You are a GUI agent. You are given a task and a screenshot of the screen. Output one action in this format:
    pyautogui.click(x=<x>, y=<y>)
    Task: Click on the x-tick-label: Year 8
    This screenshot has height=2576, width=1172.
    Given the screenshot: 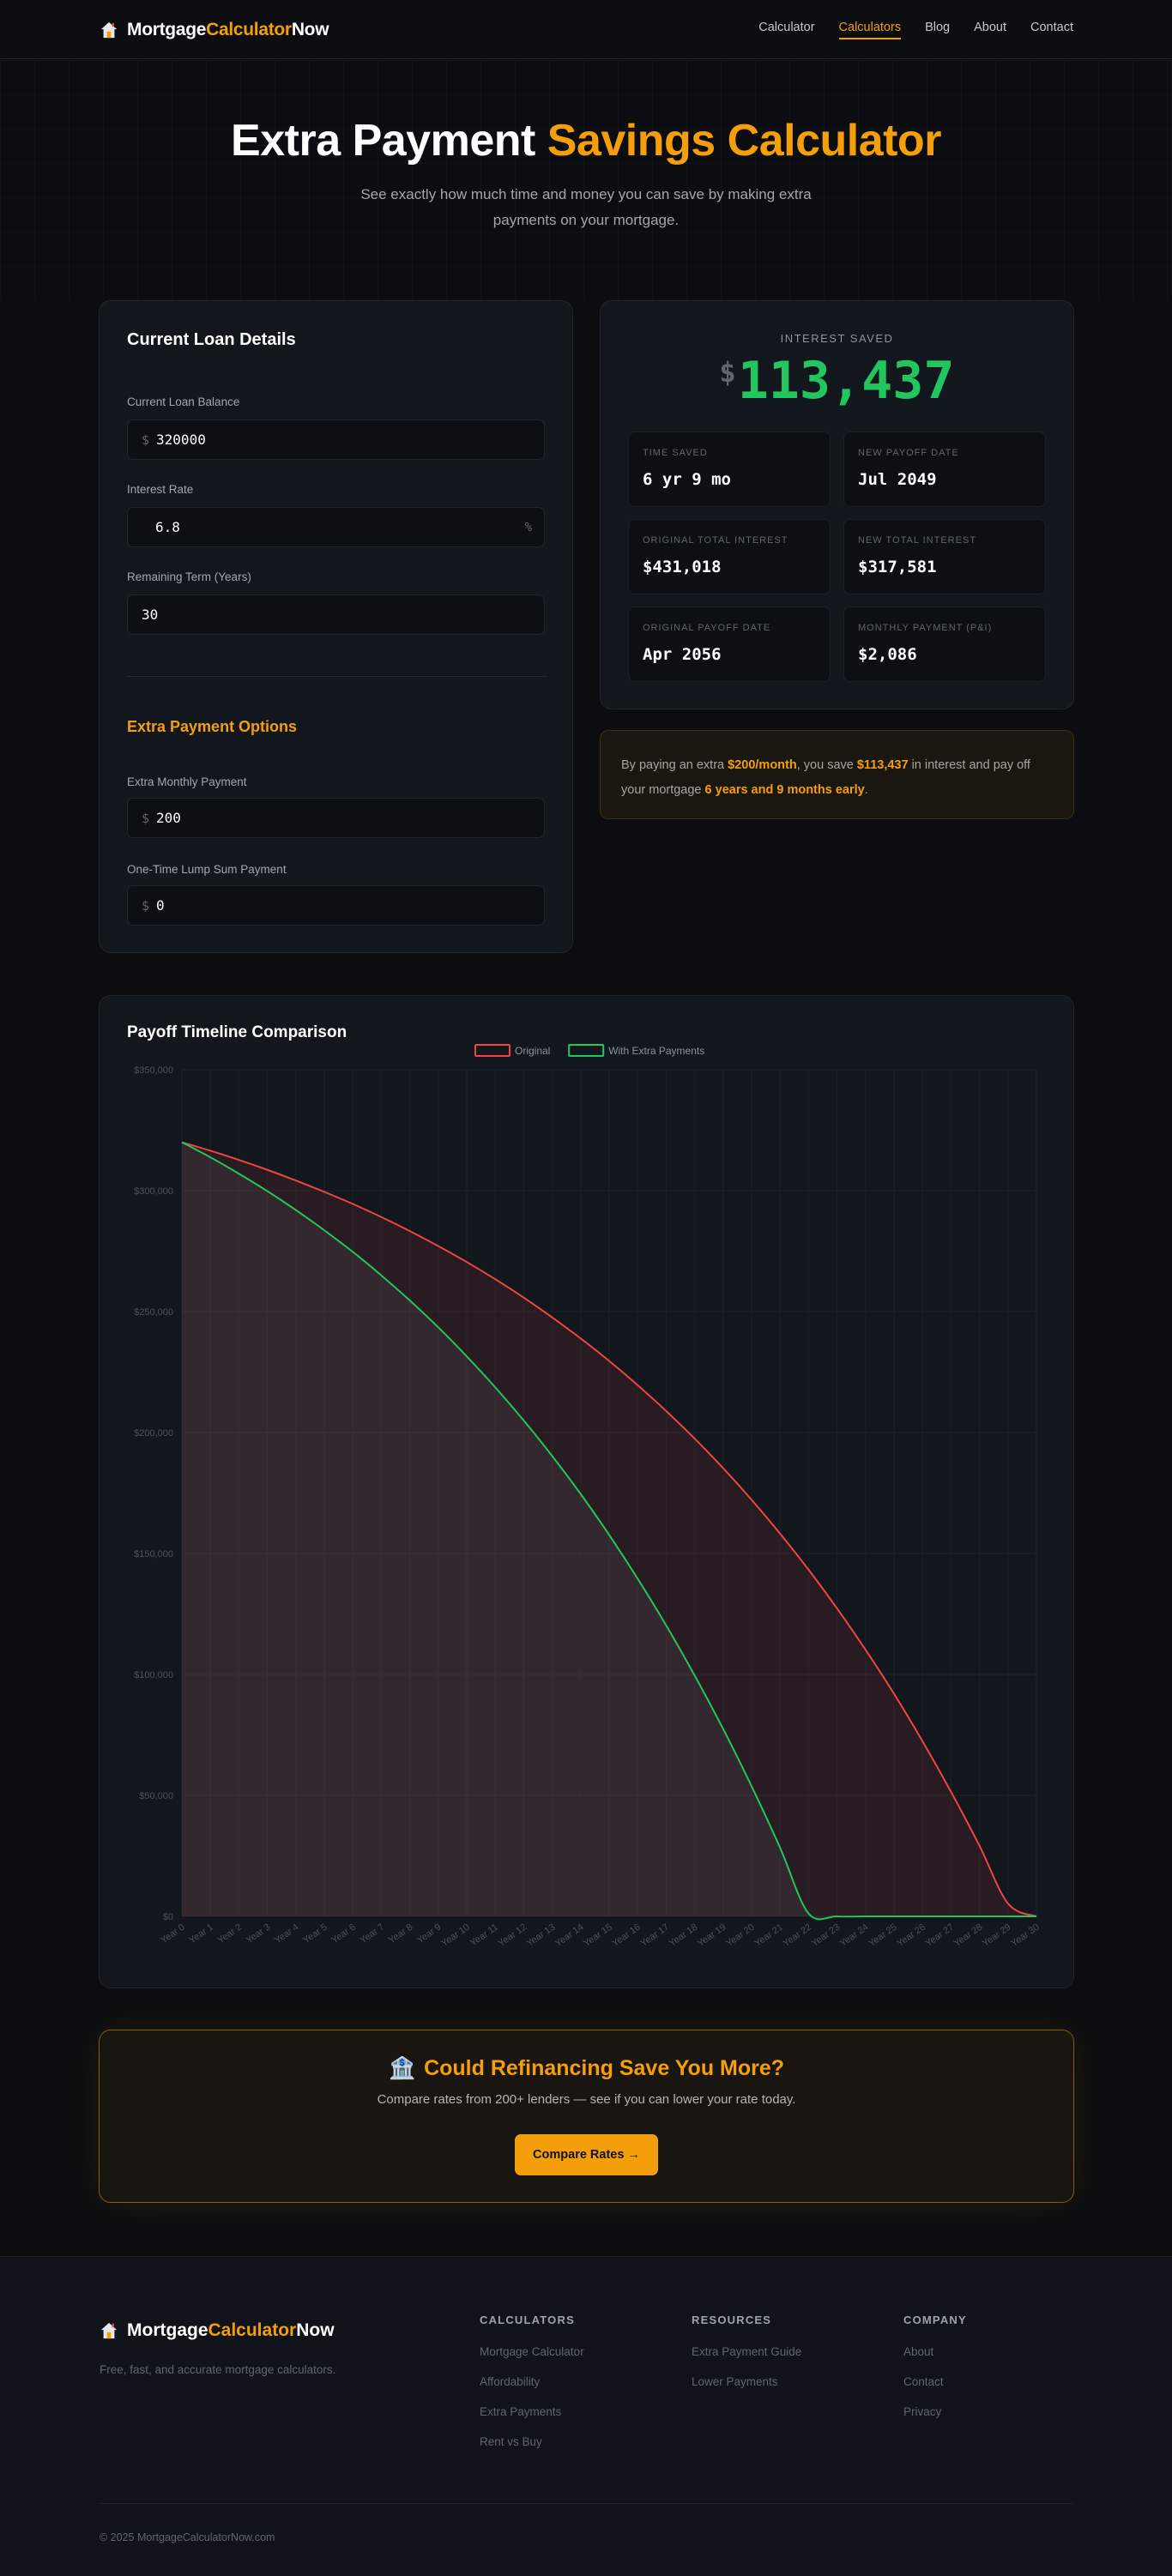 What is the action you would take?
    pyautogui.click(x=401, y=1934)
    